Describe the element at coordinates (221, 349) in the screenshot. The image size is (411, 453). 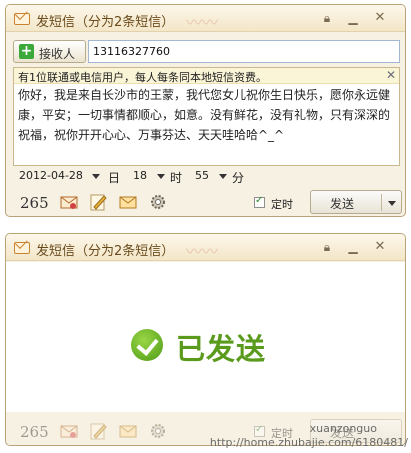
I see `sent-status-text: 已发送` at that location.